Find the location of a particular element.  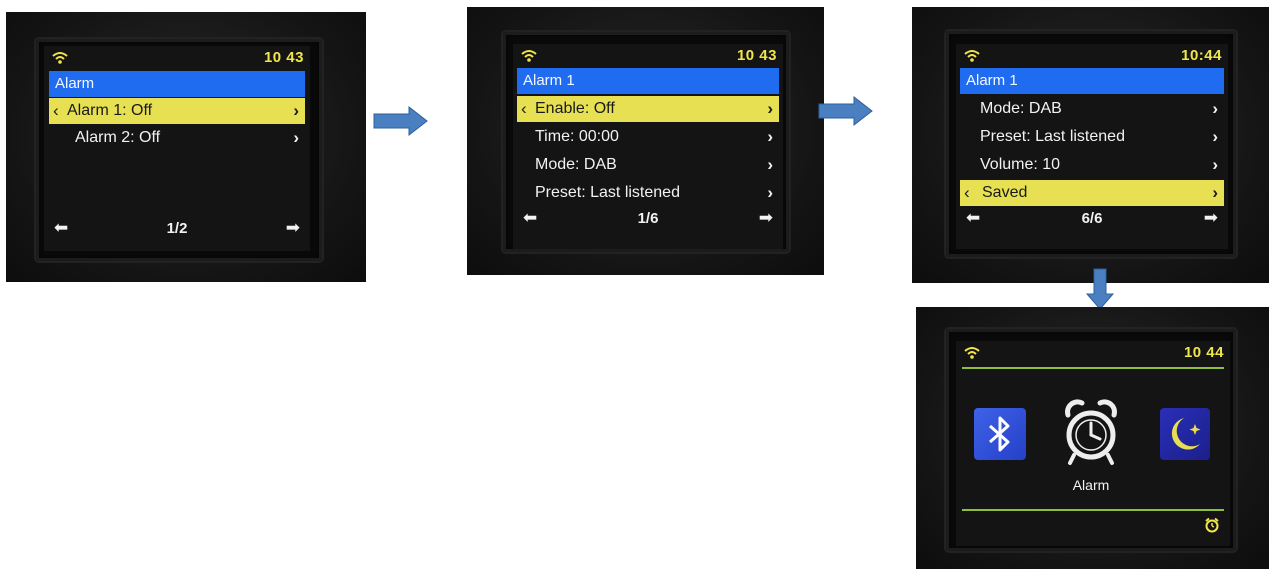

screen4-display: 10 44 Alarm is located at coordinates (1093, 443).